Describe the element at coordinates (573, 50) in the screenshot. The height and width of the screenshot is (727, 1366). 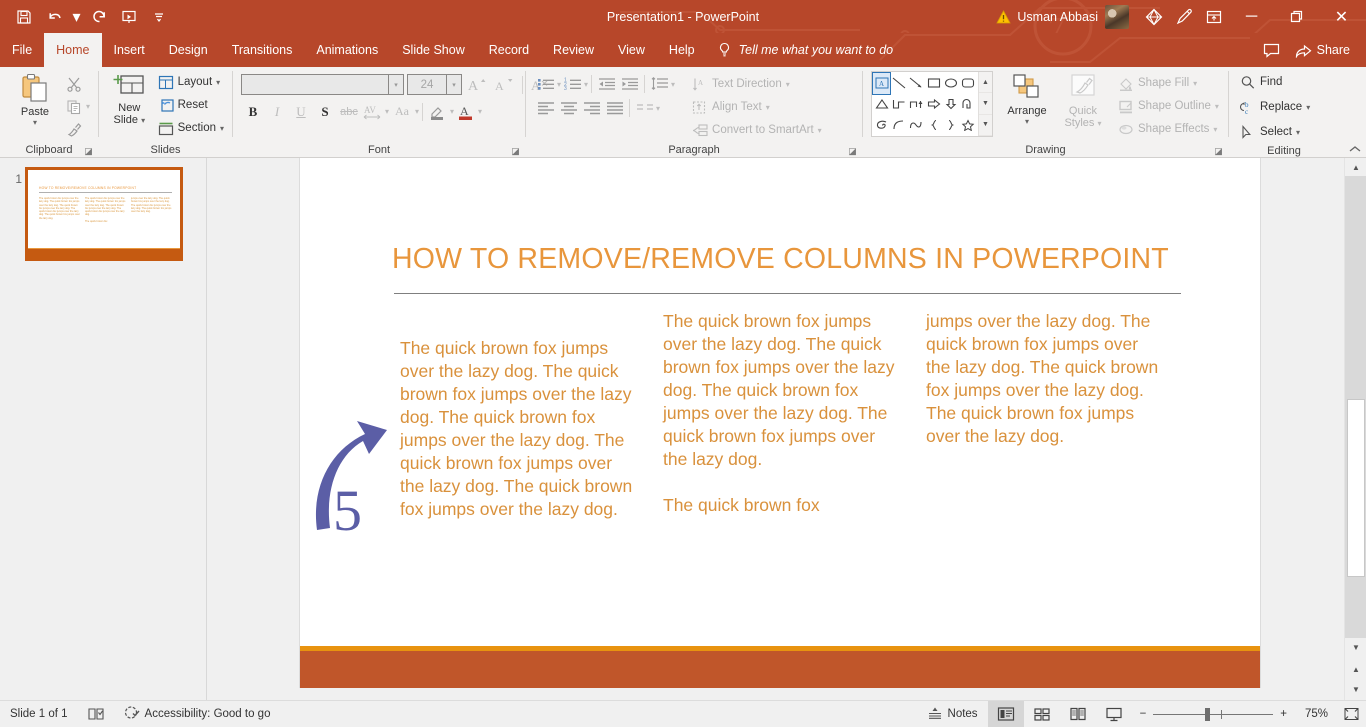
I see `tab-review: Review` at that location.